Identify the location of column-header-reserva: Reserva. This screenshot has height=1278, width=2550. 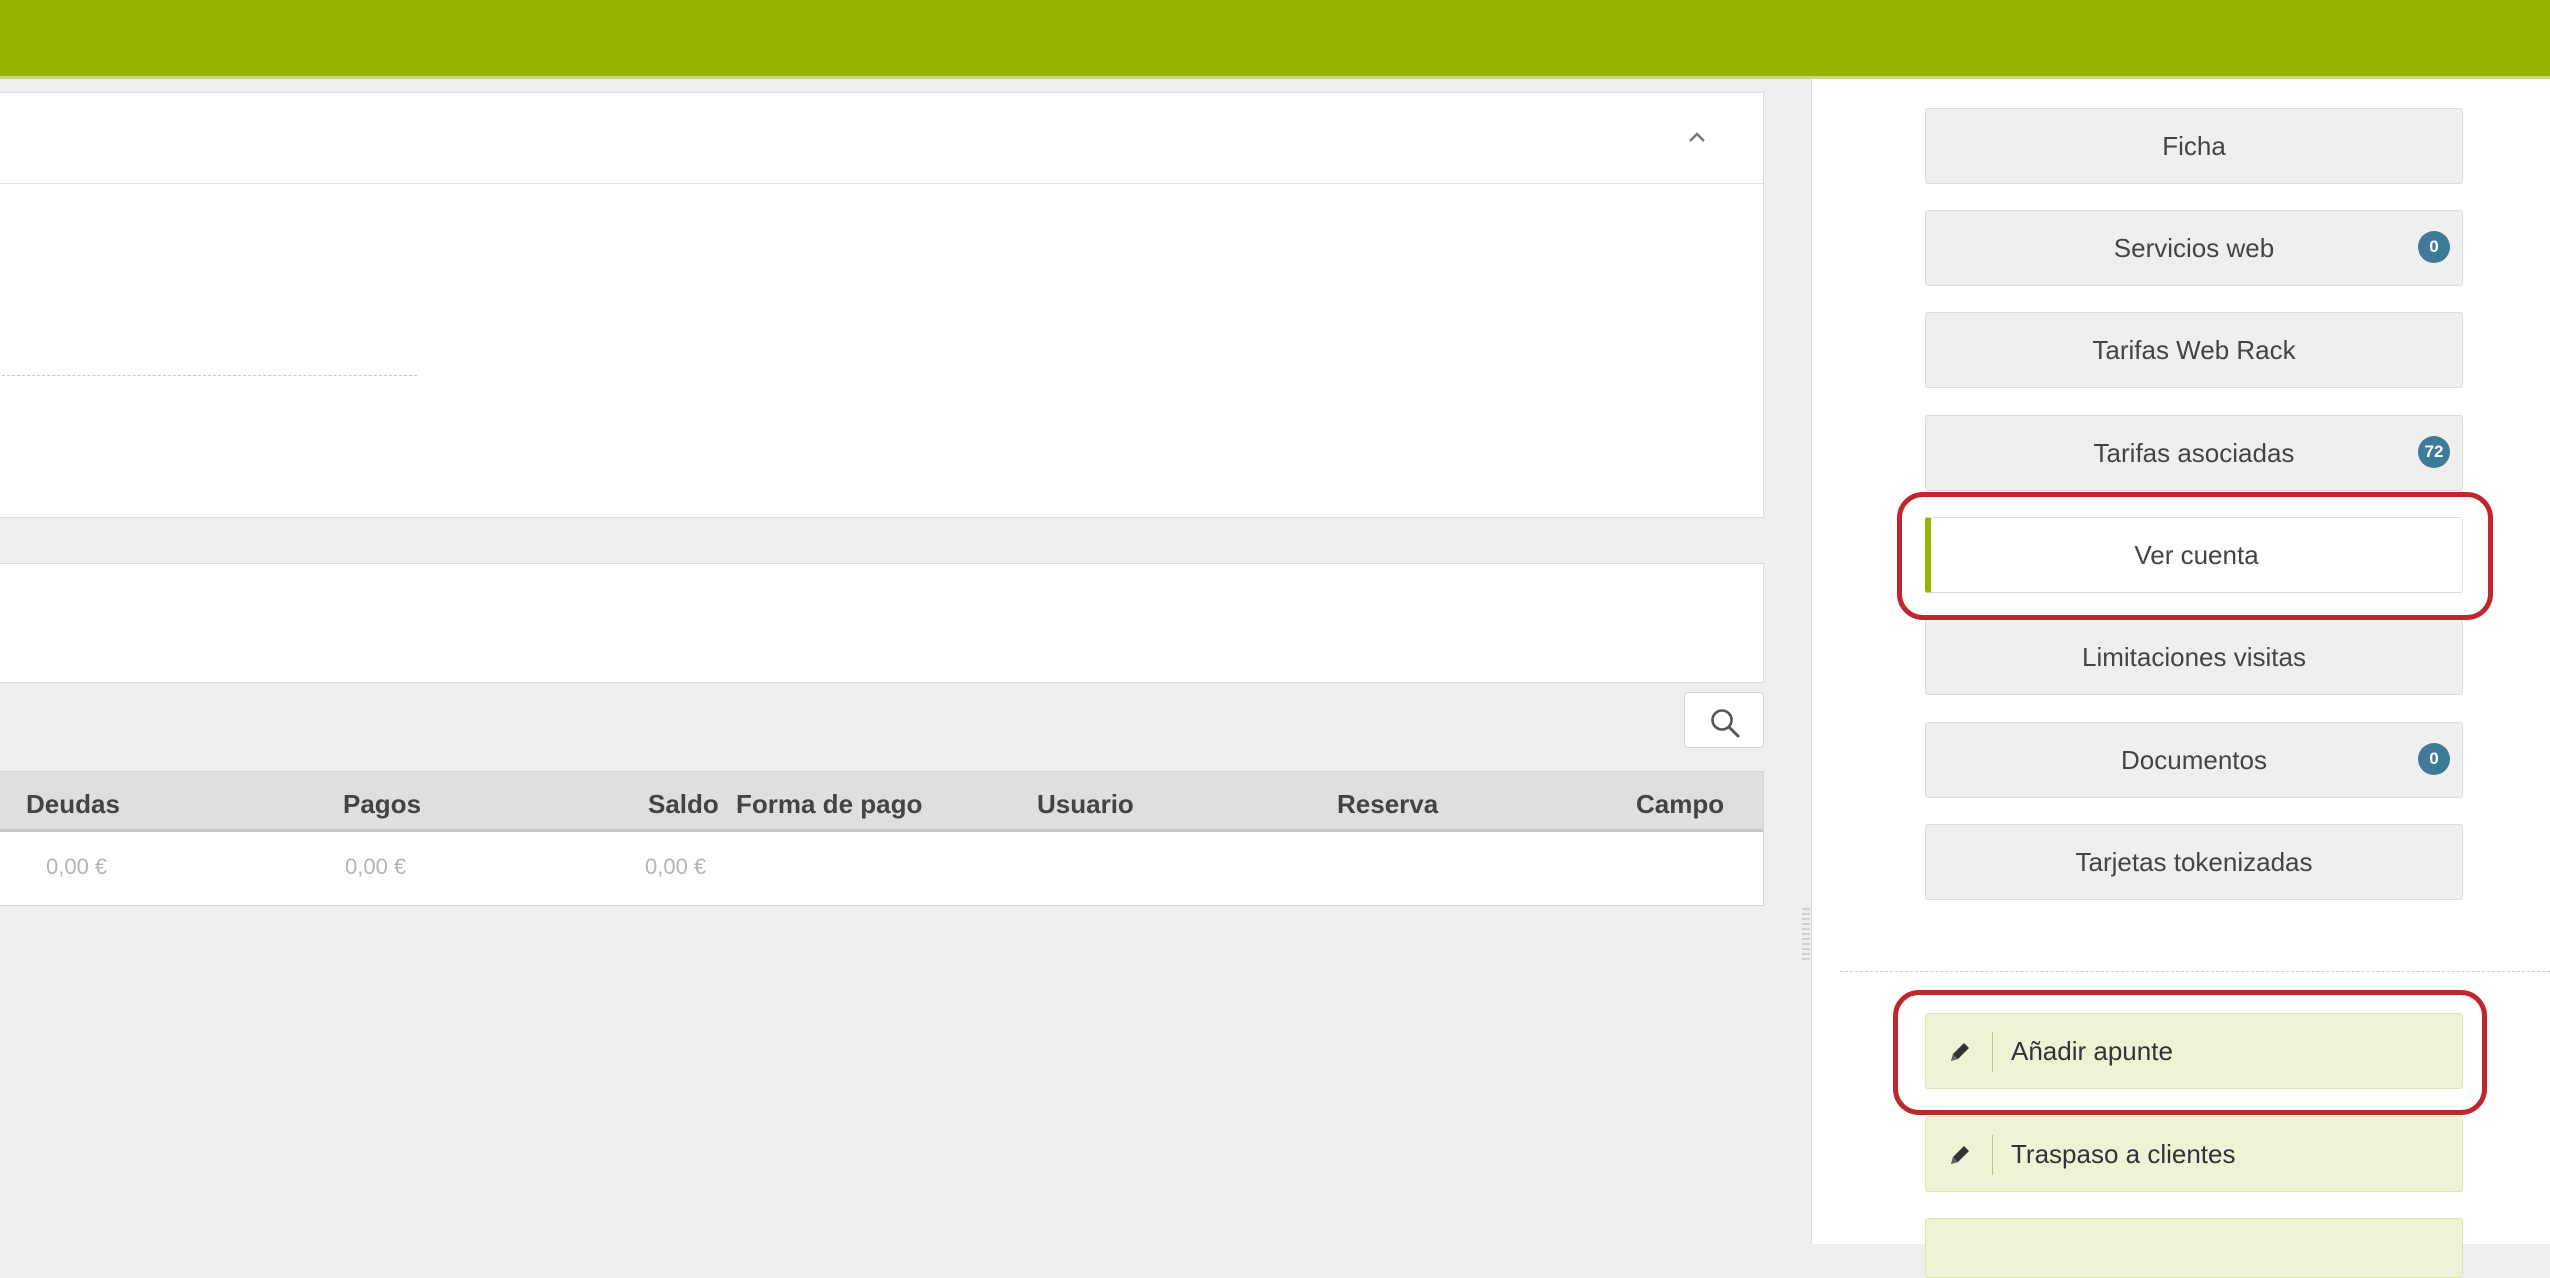
(1387, 804).